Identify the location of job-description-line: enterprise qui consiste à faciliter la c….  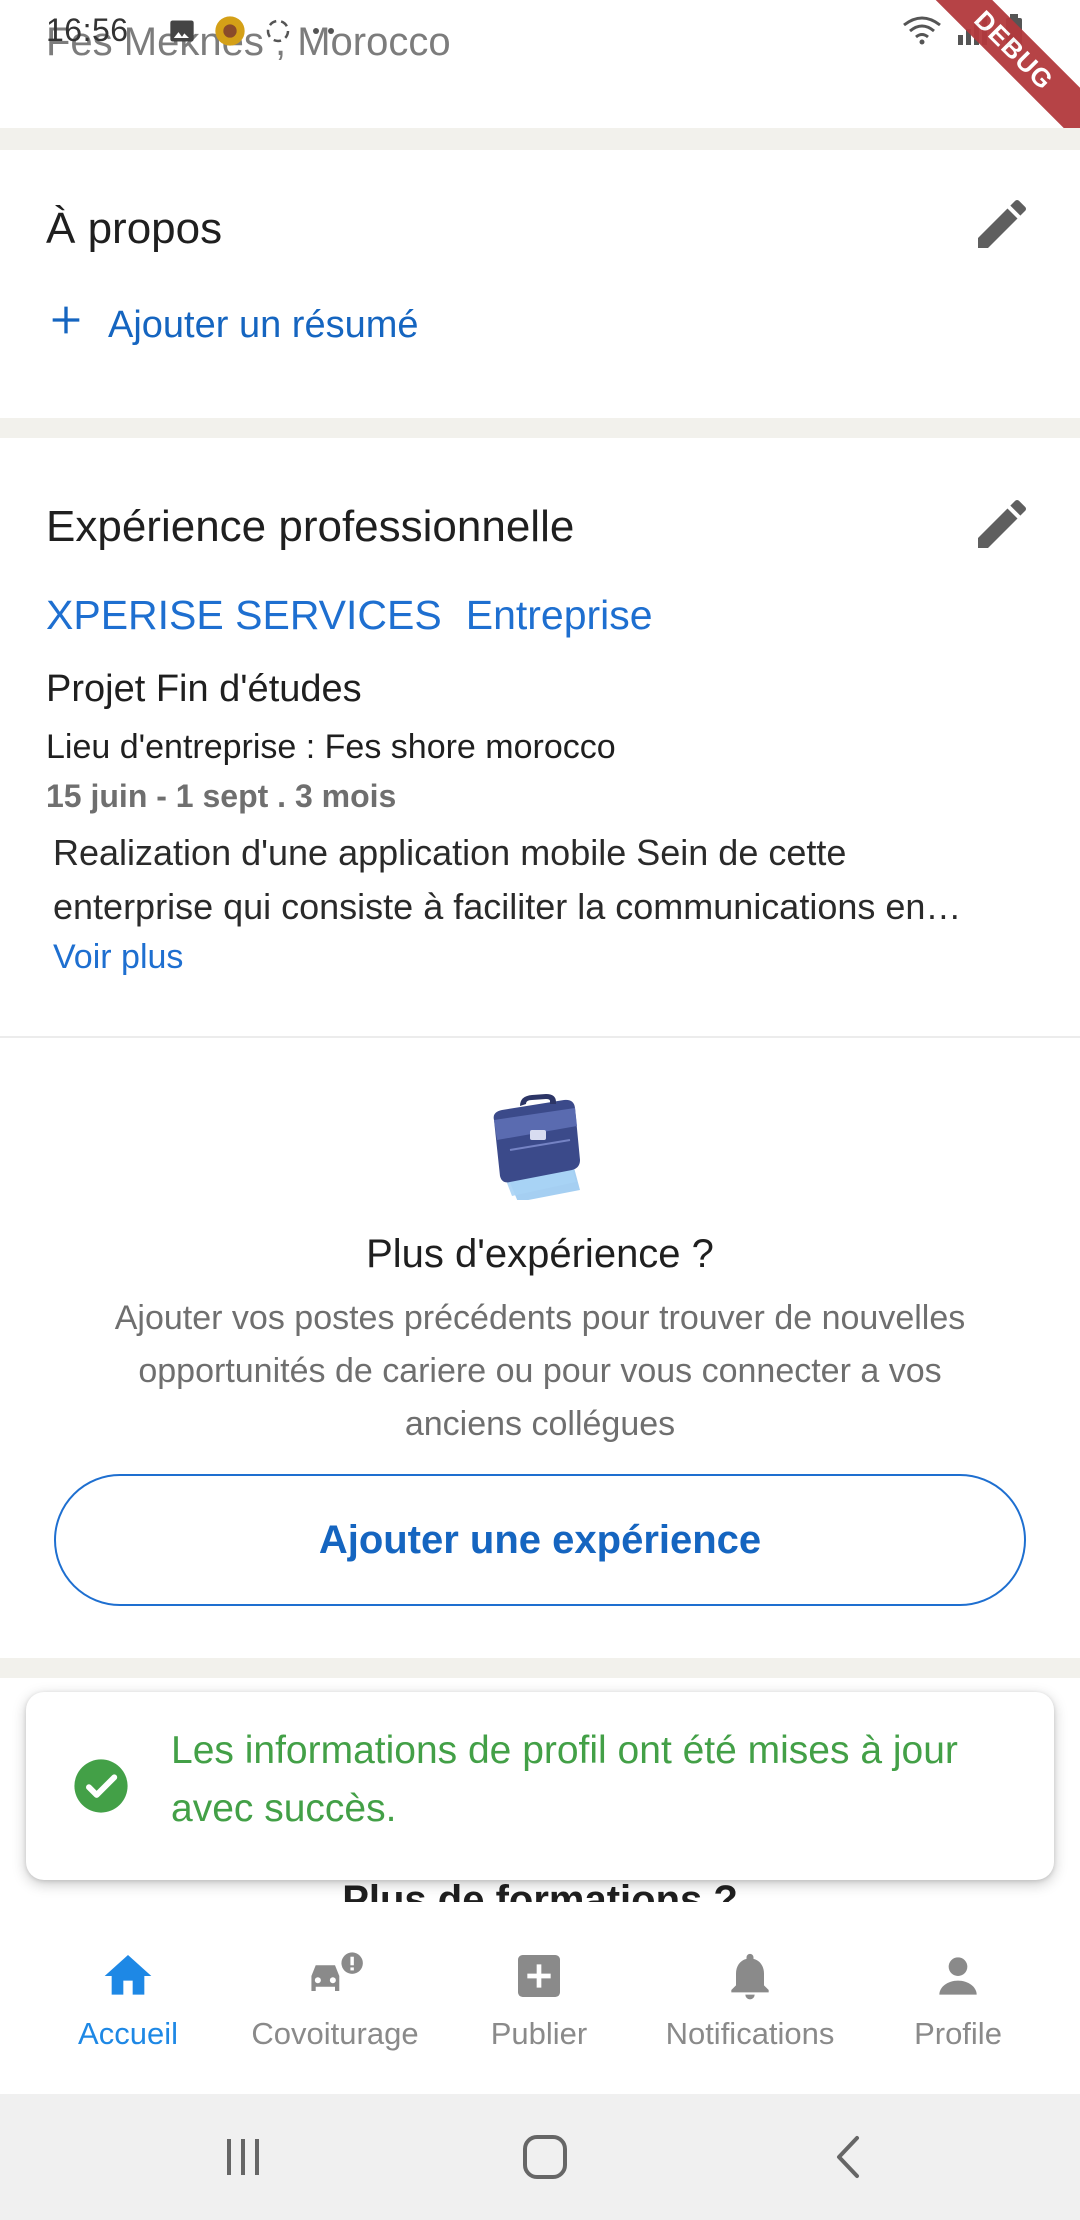
(507, 906).